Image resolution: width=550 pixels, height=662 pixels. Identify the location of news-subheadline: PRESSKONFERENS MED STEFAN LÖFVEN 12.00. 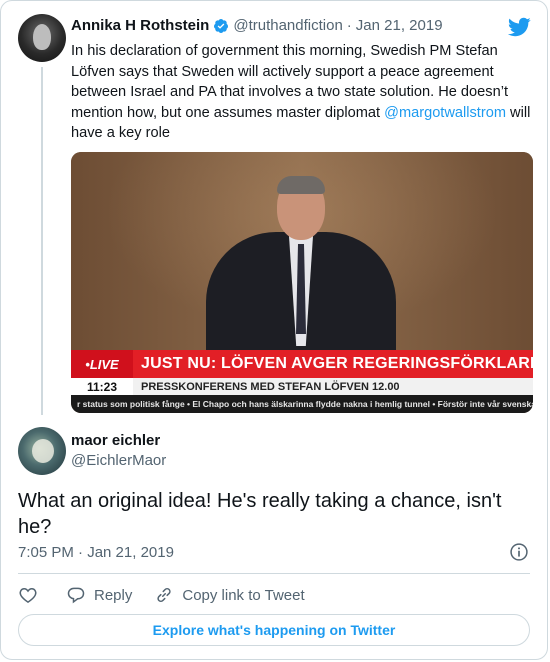
(333, 386).